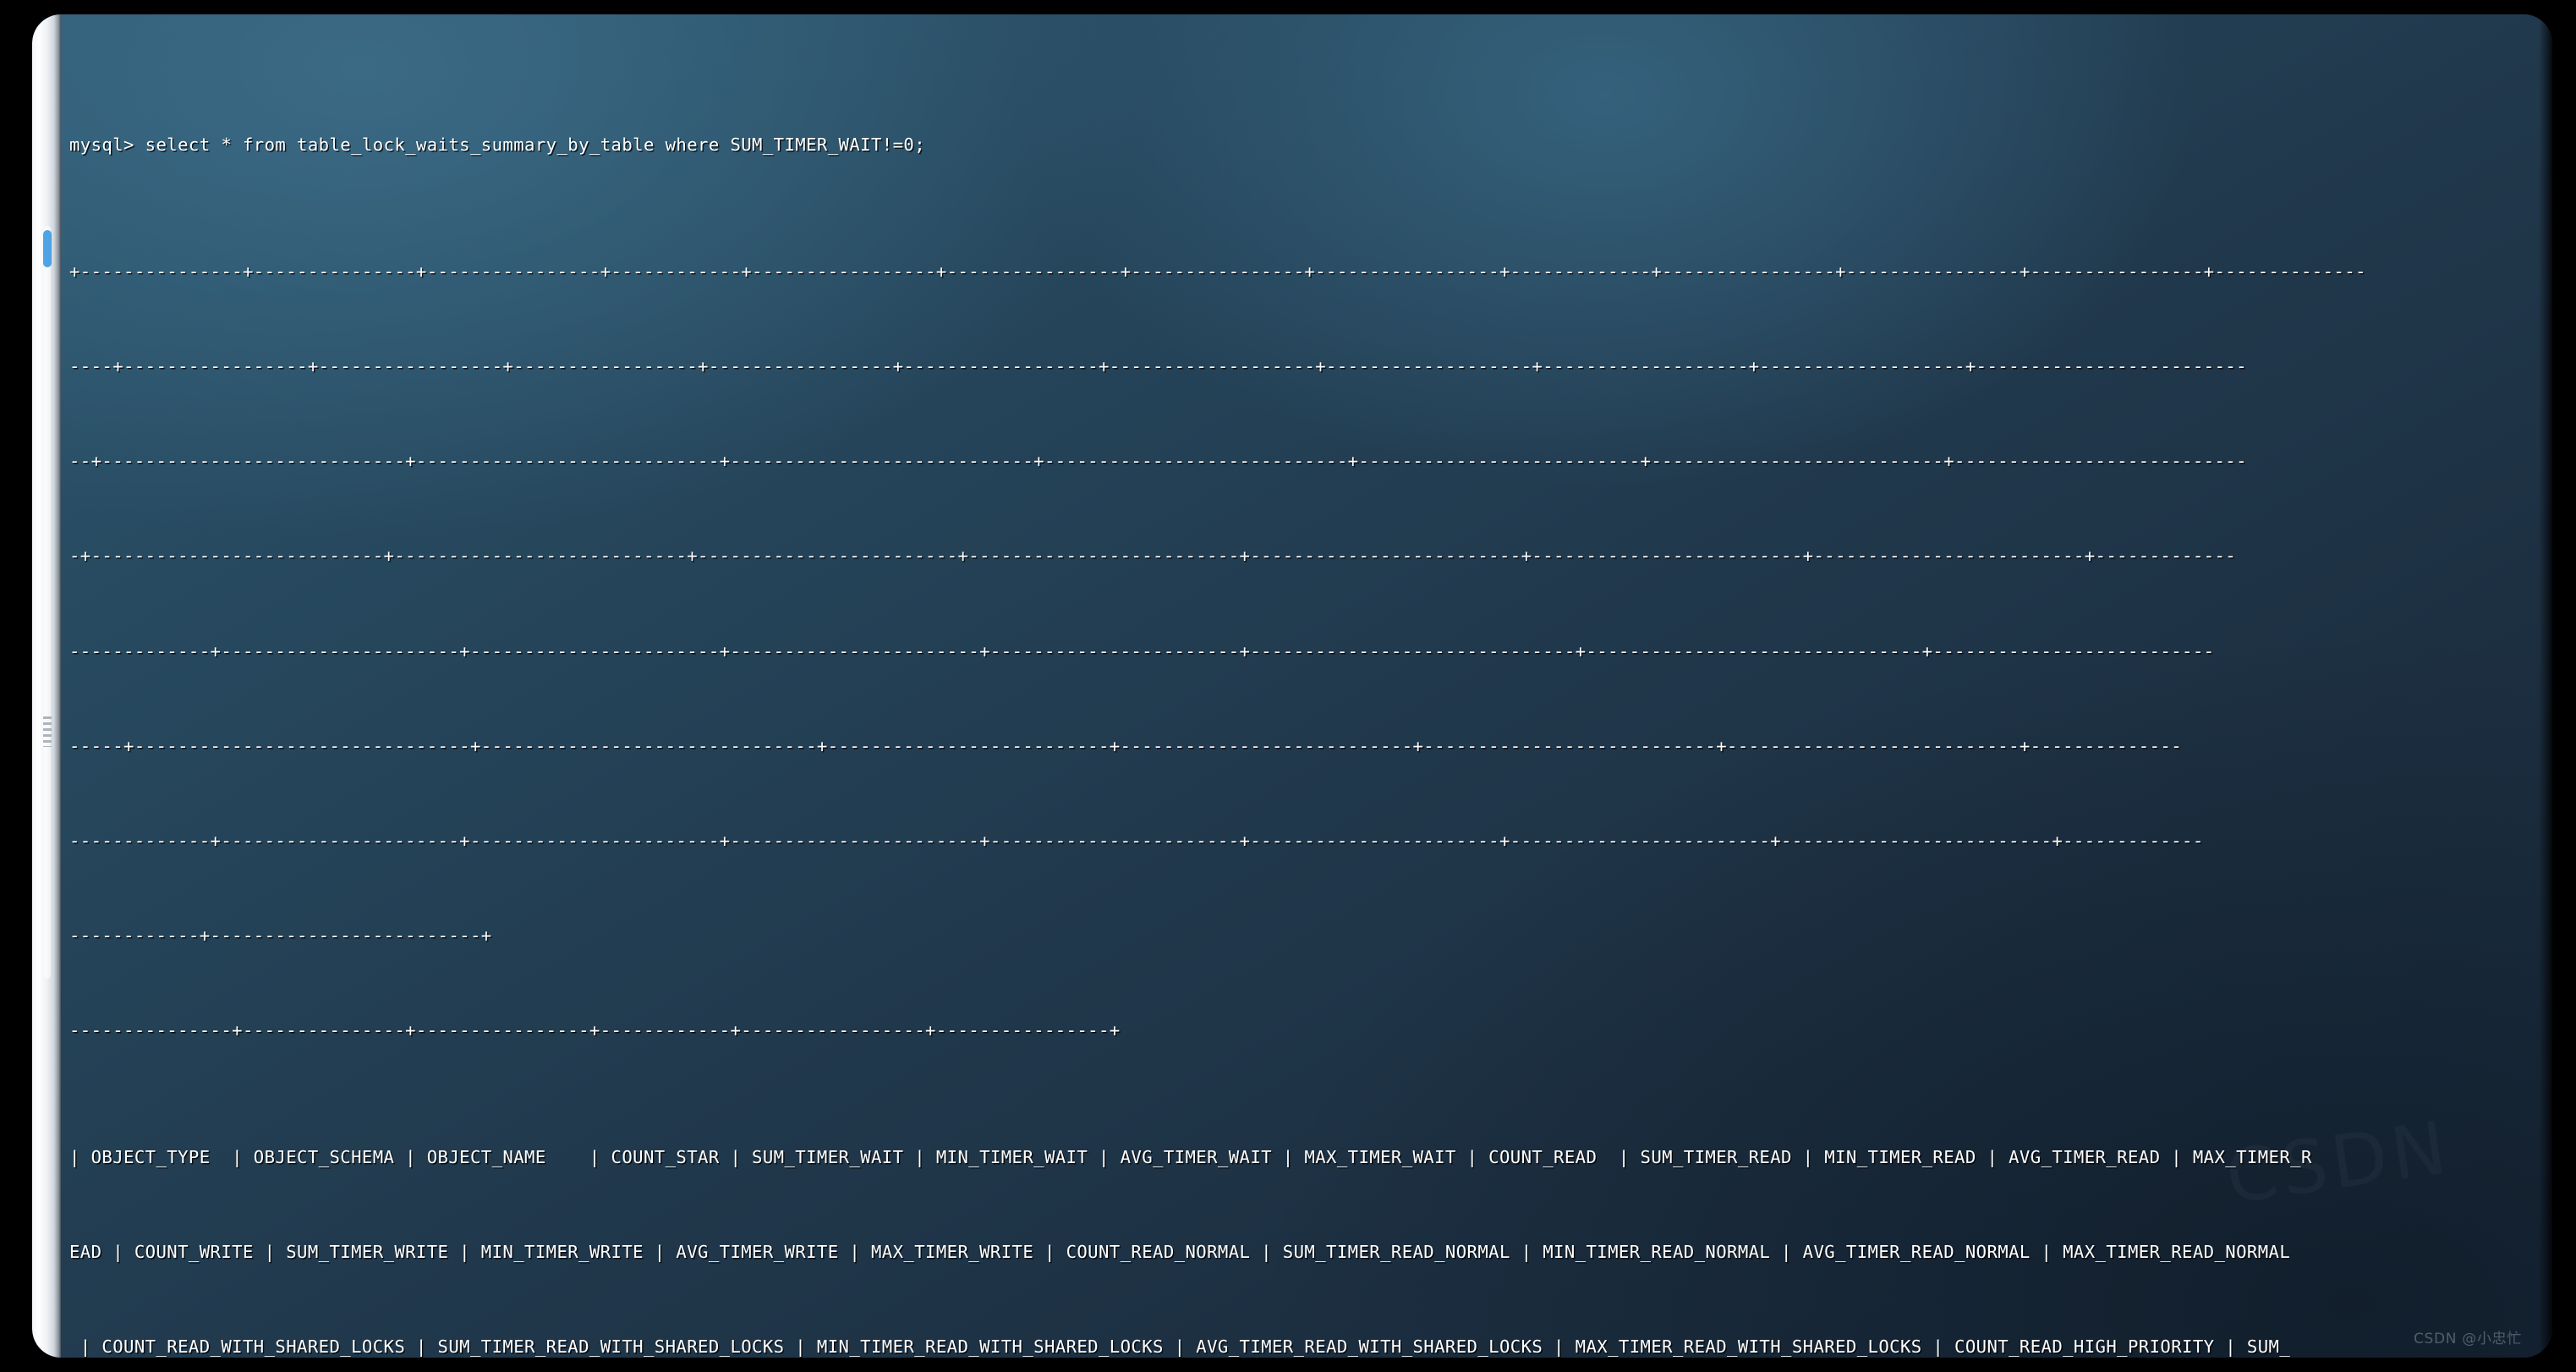  I want to click on scrollbar-track, so click(47, 602).